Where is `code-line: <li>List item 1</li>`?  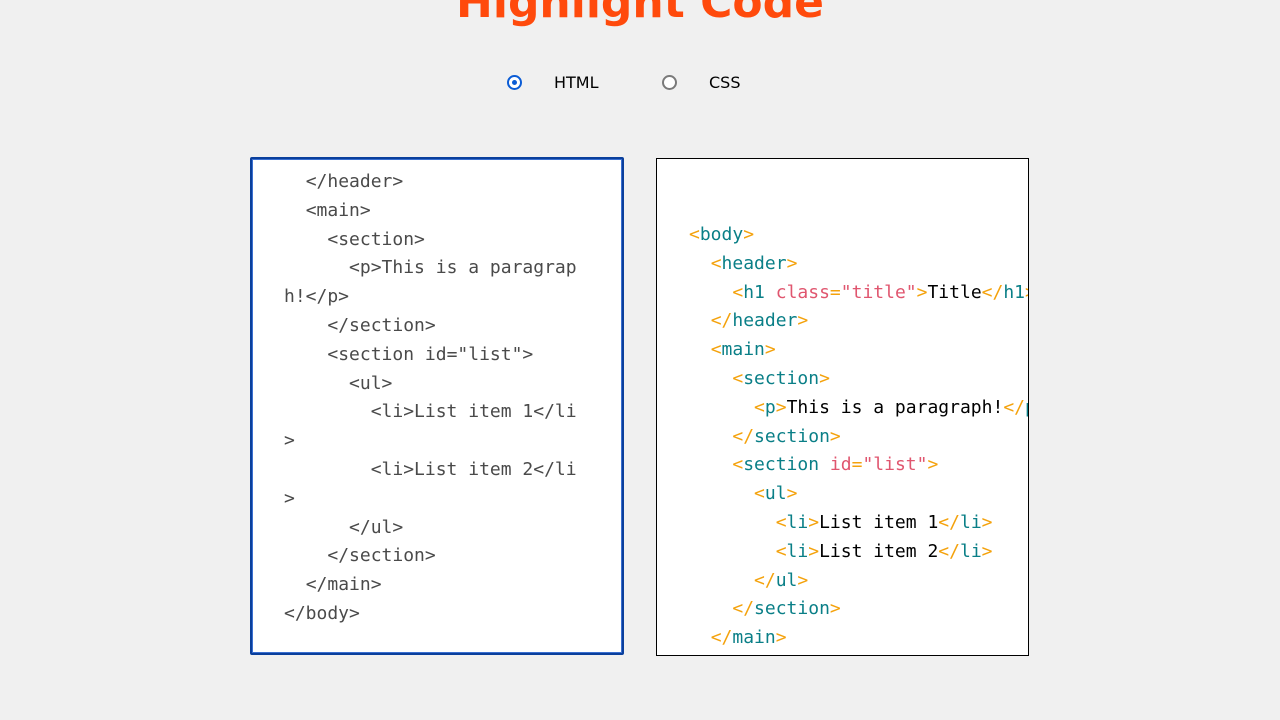
code-line: <li>List item 1</li> is located at coordinates (858, 523).